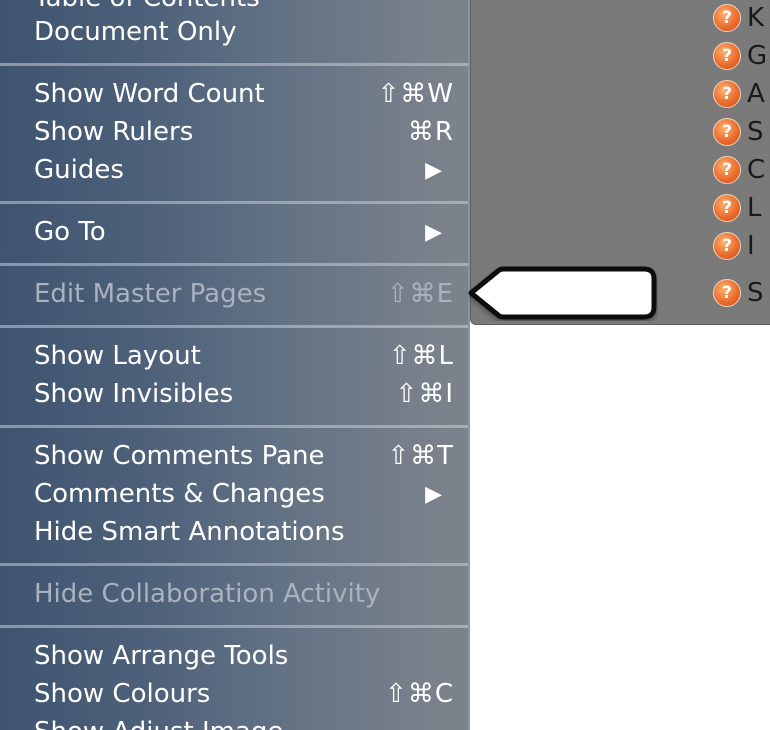  Describe the element at coordinates (179, 494) in the screenshot. I see `menu-item-label: Comments & Changes` at that location.